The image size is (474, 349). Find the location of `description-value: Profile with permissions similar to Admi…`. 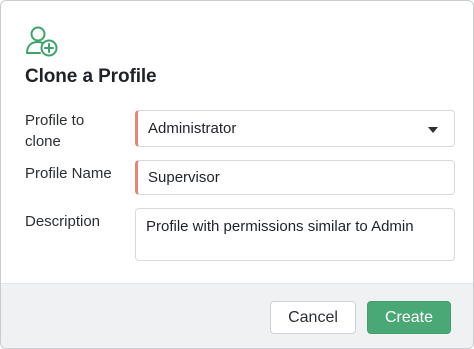

description-value: Profile with permissions similar to Admi… is located at coordinates (280, 226).